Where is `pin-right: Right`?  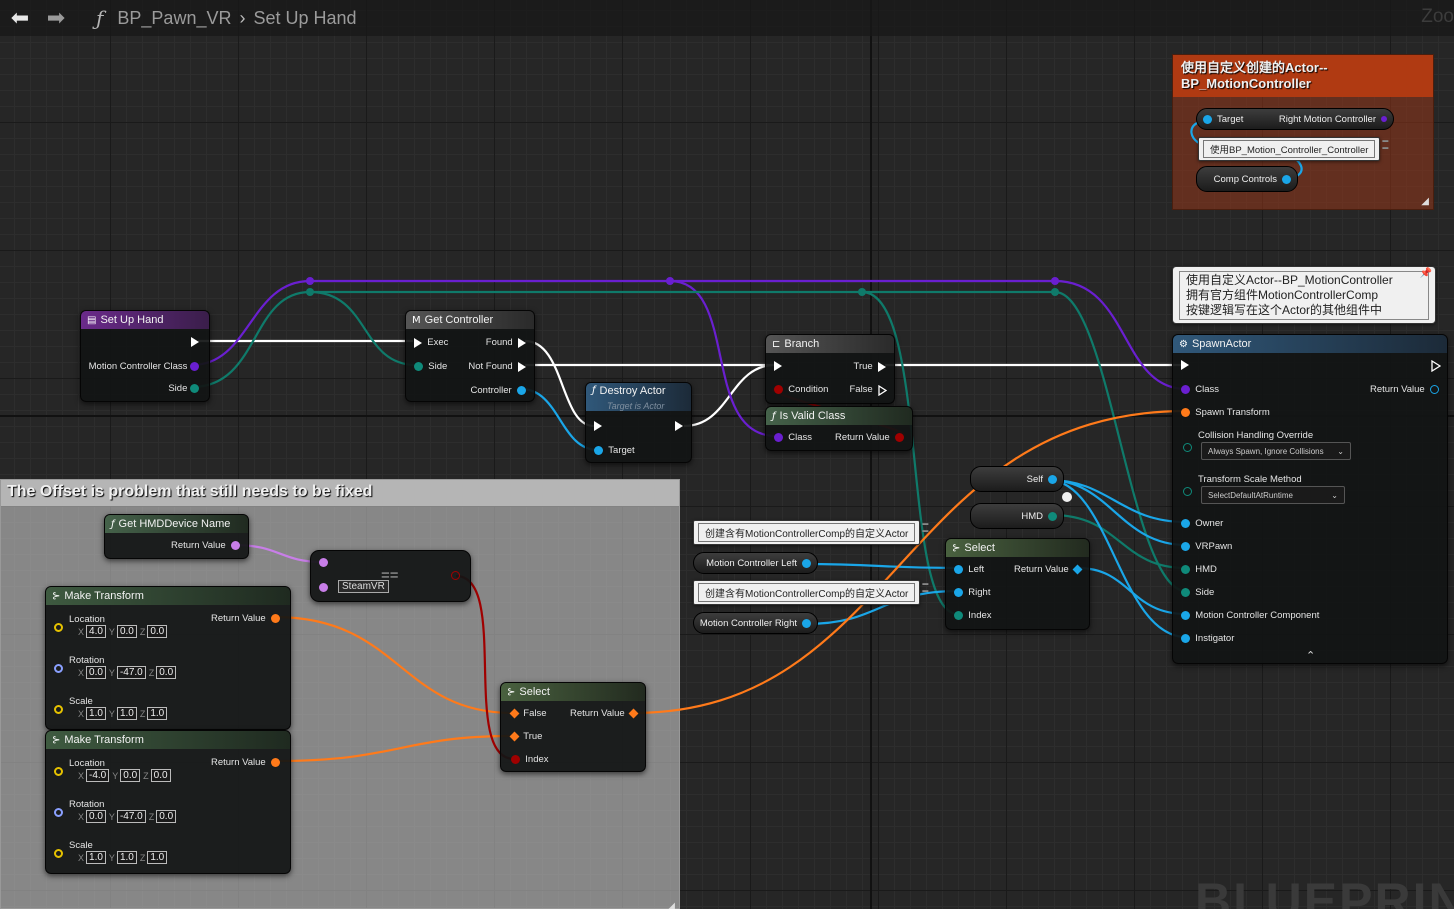 pin-right: Right is located at coordinates (972, 592).